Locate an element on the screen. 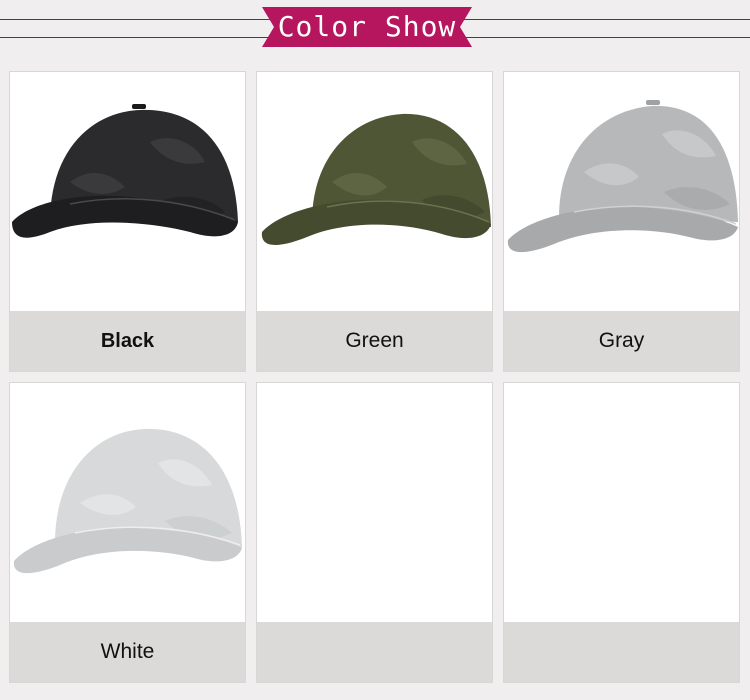  color-card-gray: Gray is located at coordinates (621, 221).